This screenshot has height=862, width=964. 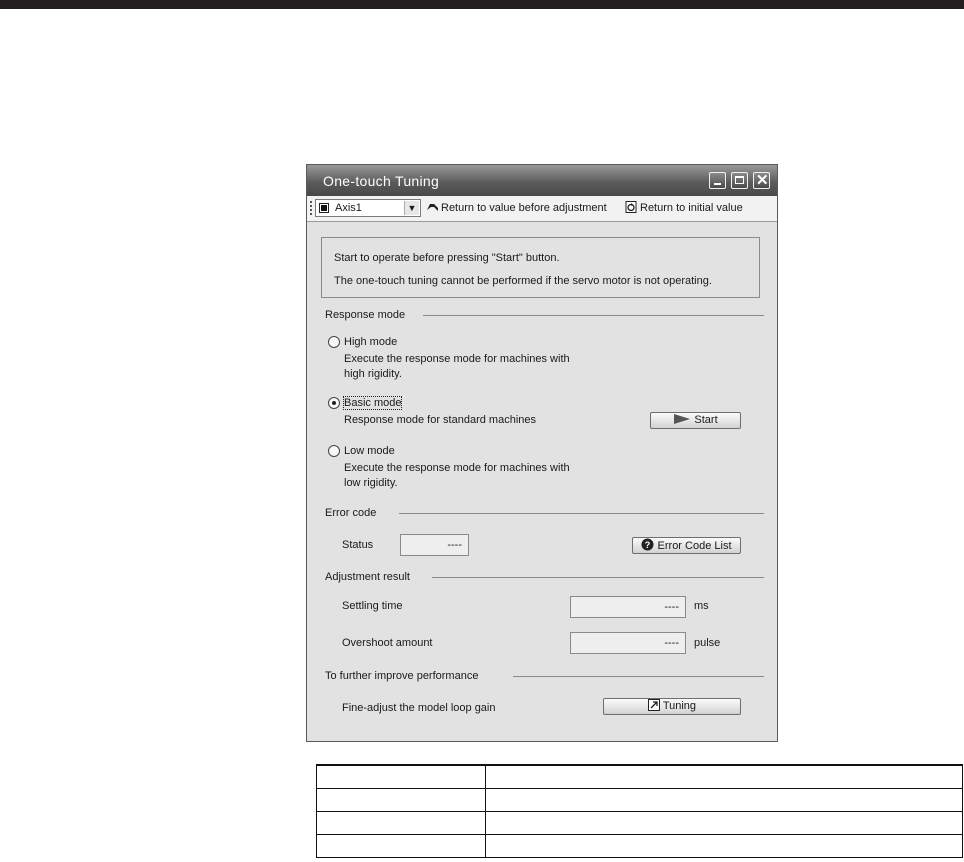 What do you see at coordinates (334, 451) in the screenshot?
I see `radio-low-mode` at bounding box center [334, 451].